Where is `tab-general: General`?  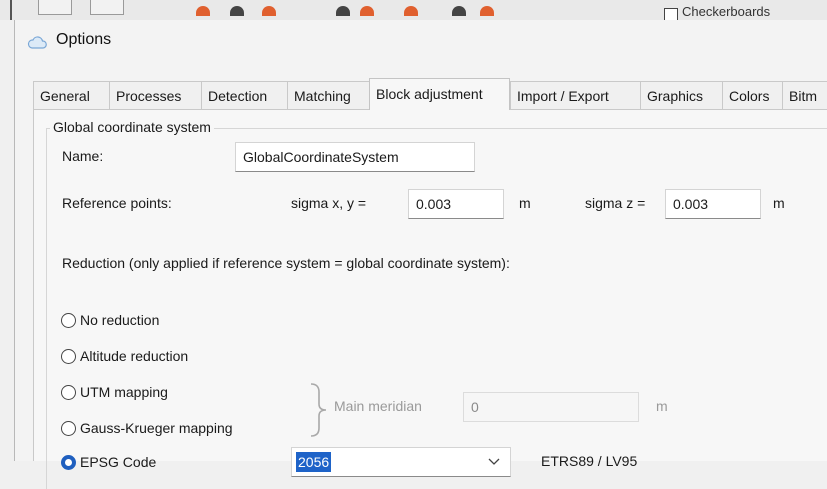 tab-general: General is located at coordinates (71, 95).